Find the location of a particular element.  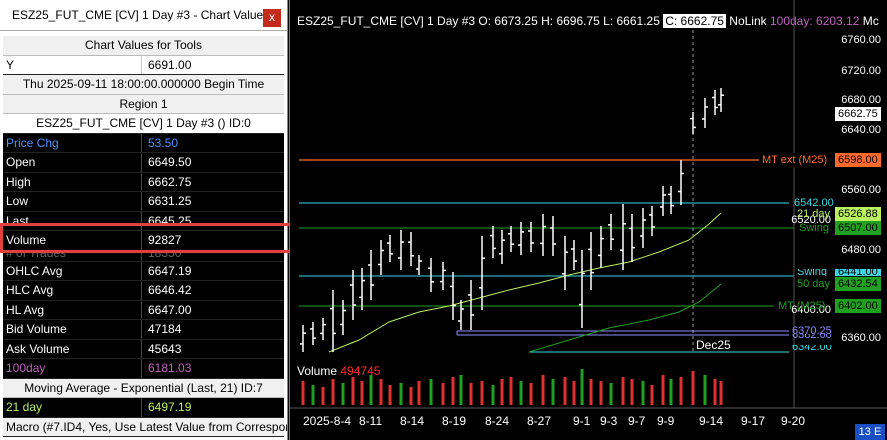

date-label: 9-1 is located at coordinates (582, 421).